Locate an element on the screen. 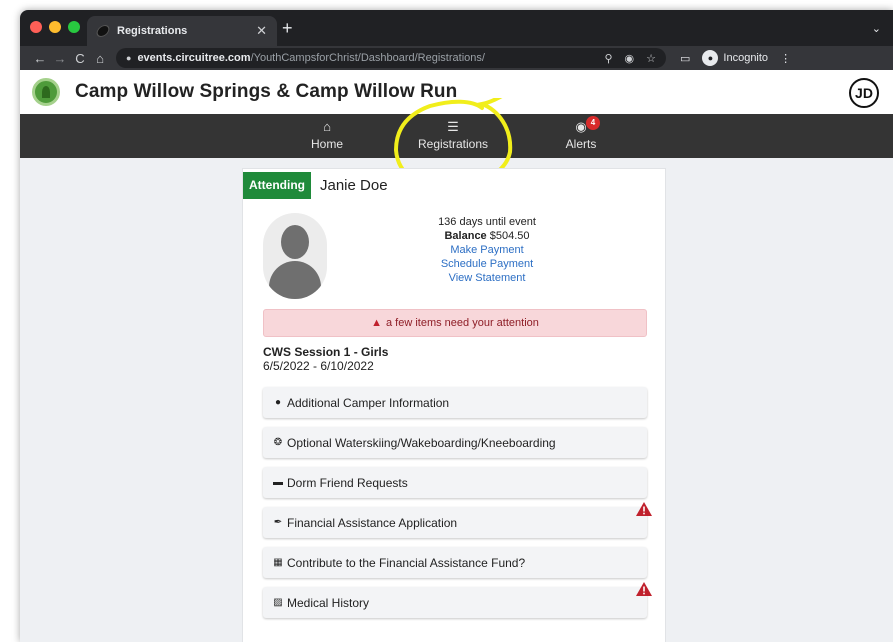  session-dates: 6/5/2022 - 6/10/2022 is located at coordinates (318, 366).